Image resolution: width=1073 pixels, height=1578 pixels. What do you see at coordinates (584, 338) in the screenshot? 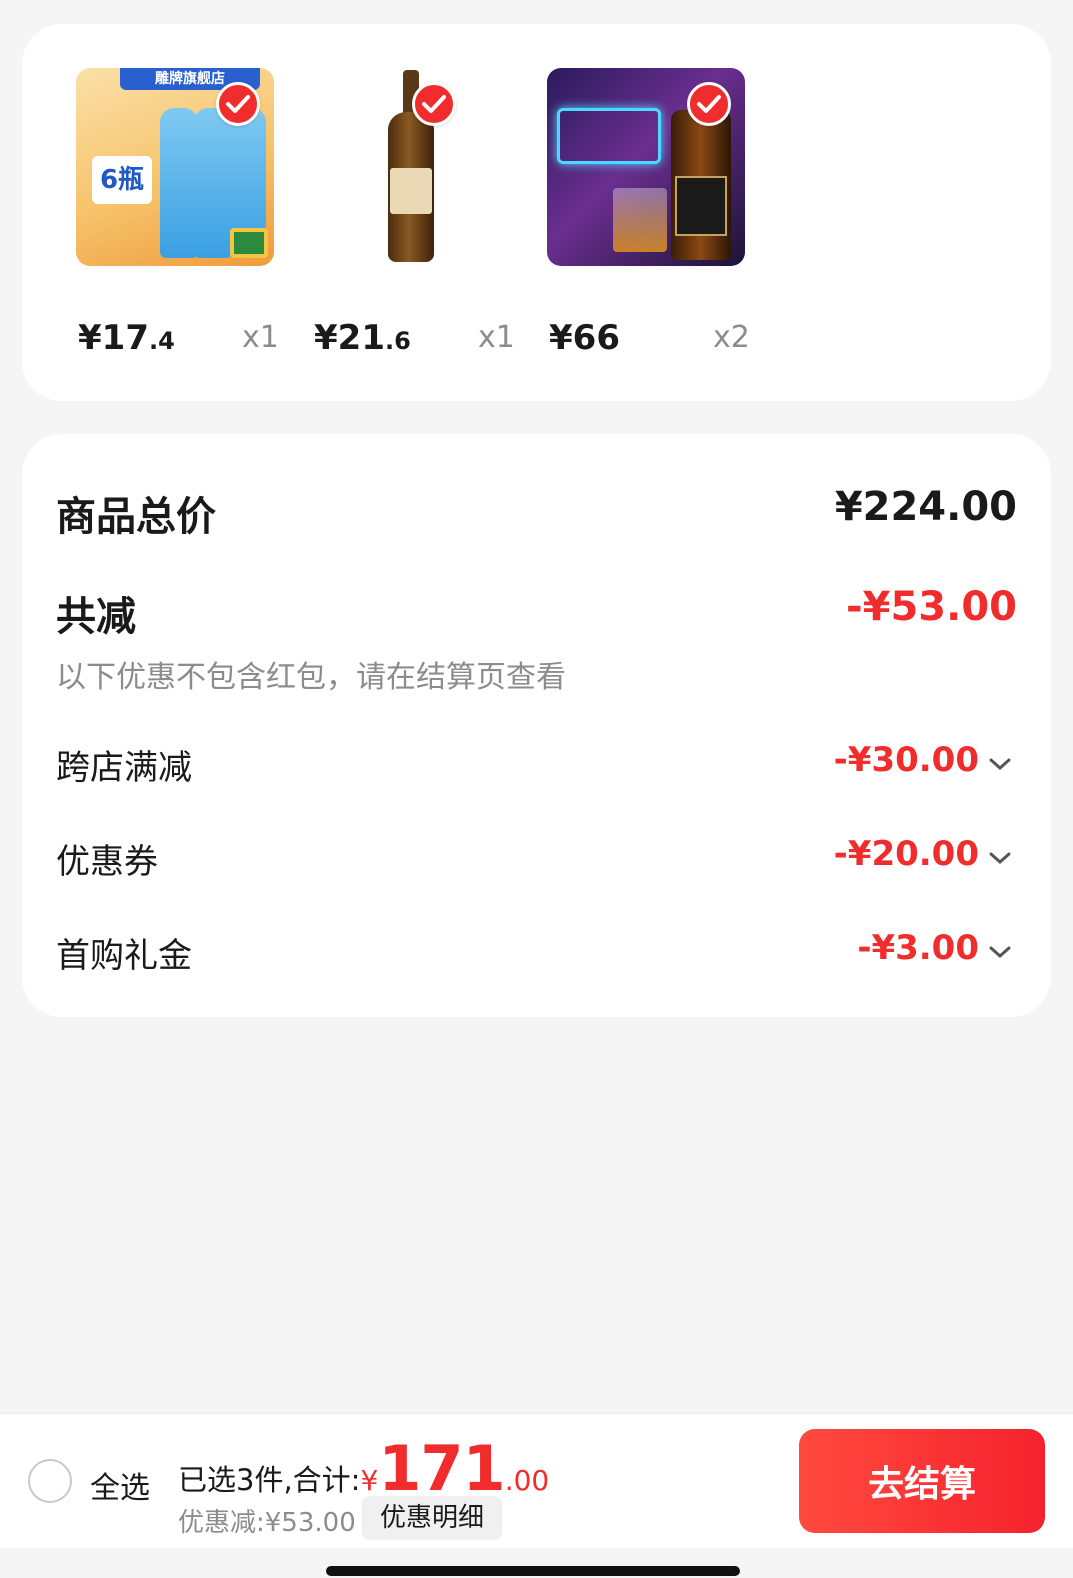
I see `product-price: ¥66` at bounding box center [584, 338].